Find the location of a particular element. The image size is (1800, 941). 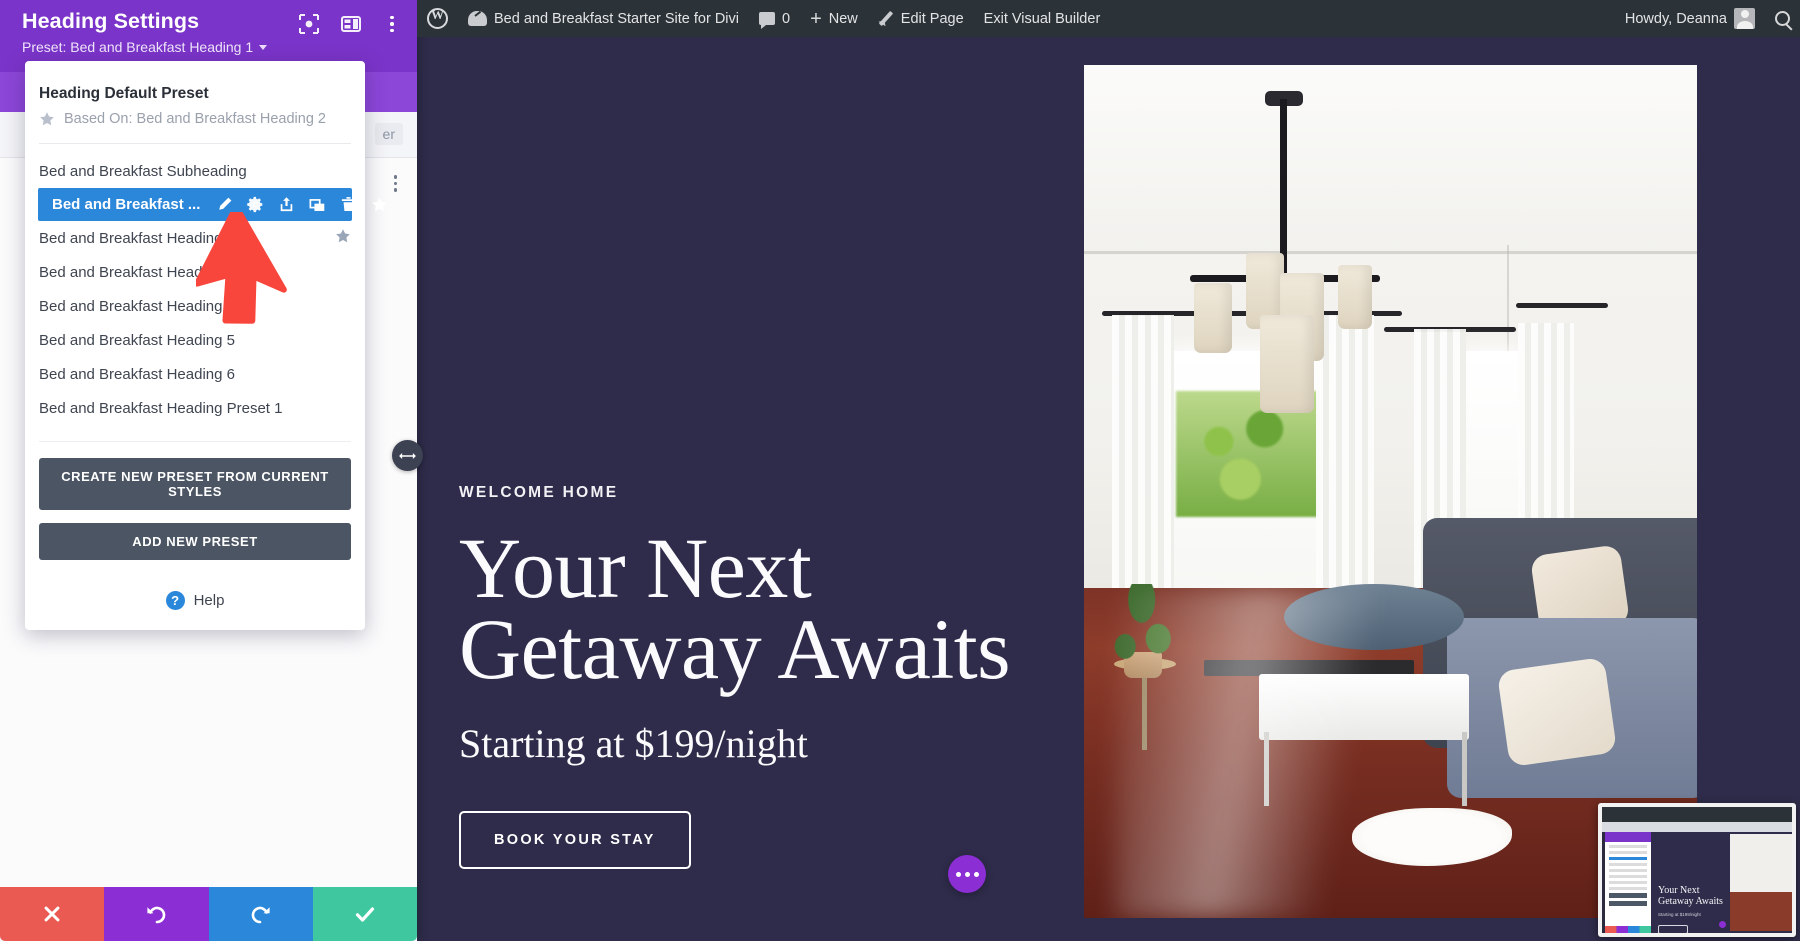

chevron-down-icon is located at coordinates (263, 47).